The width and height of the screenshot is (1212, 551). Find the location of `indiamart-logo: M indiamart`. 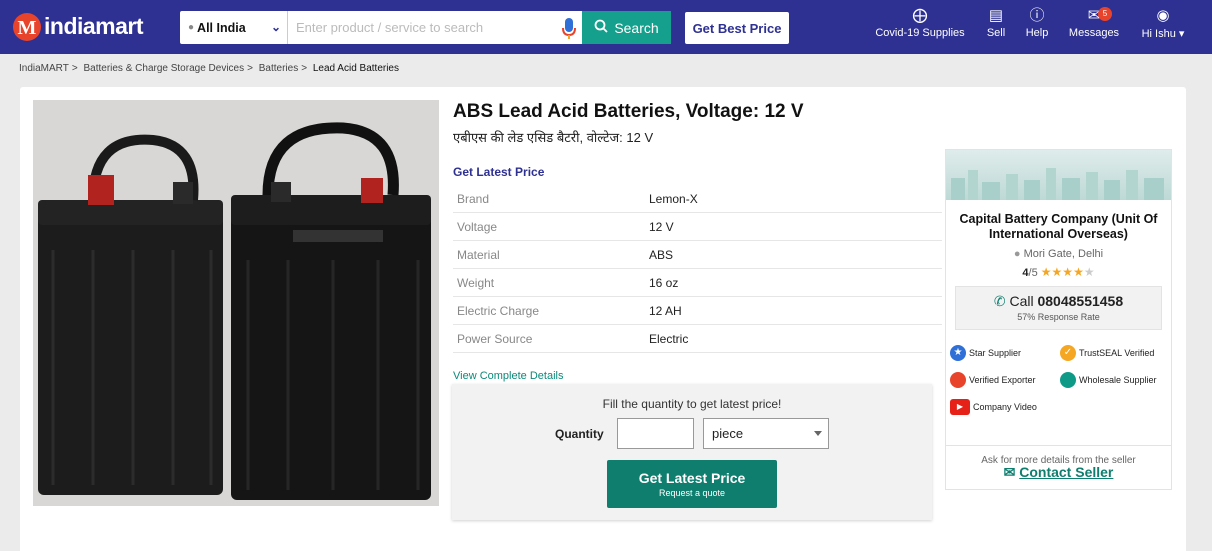

indiamart-logo: M indiamart is located at coordinates (78, 26).